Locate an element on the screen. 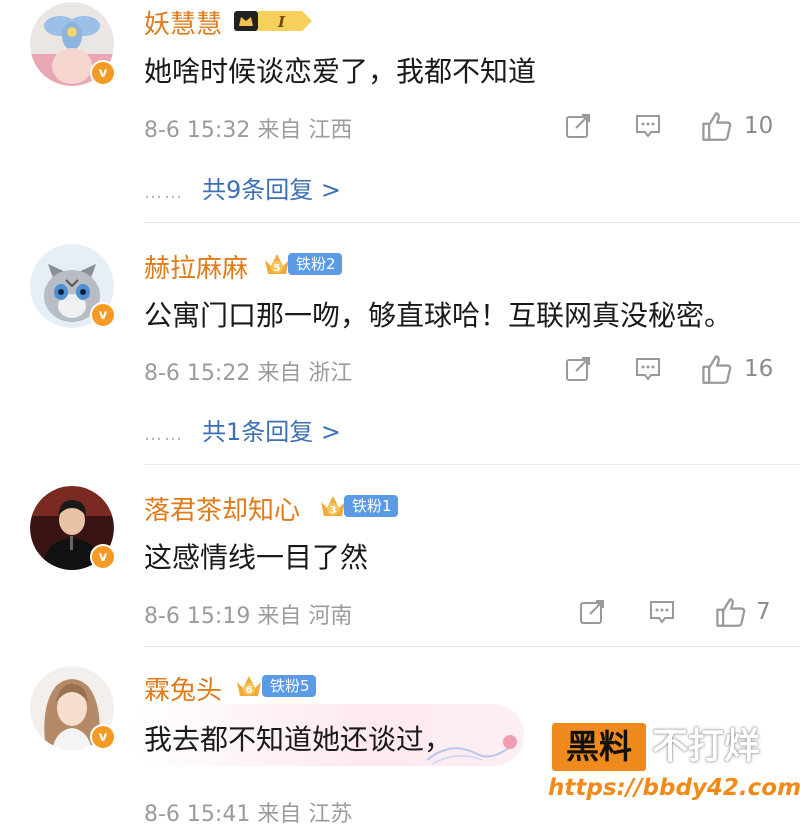  watermark-url: https://bbdy42.com is located at coordinates (674, 788).